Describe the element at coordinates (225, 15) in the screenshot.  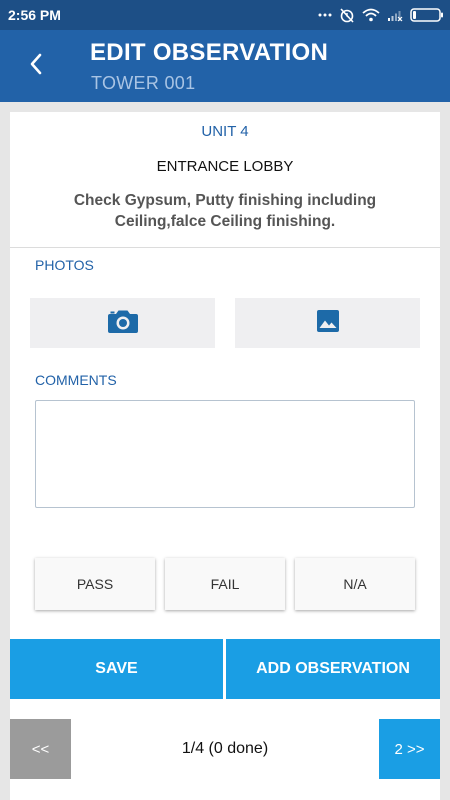
I see `status-bar: 2:56 PM` at that location.